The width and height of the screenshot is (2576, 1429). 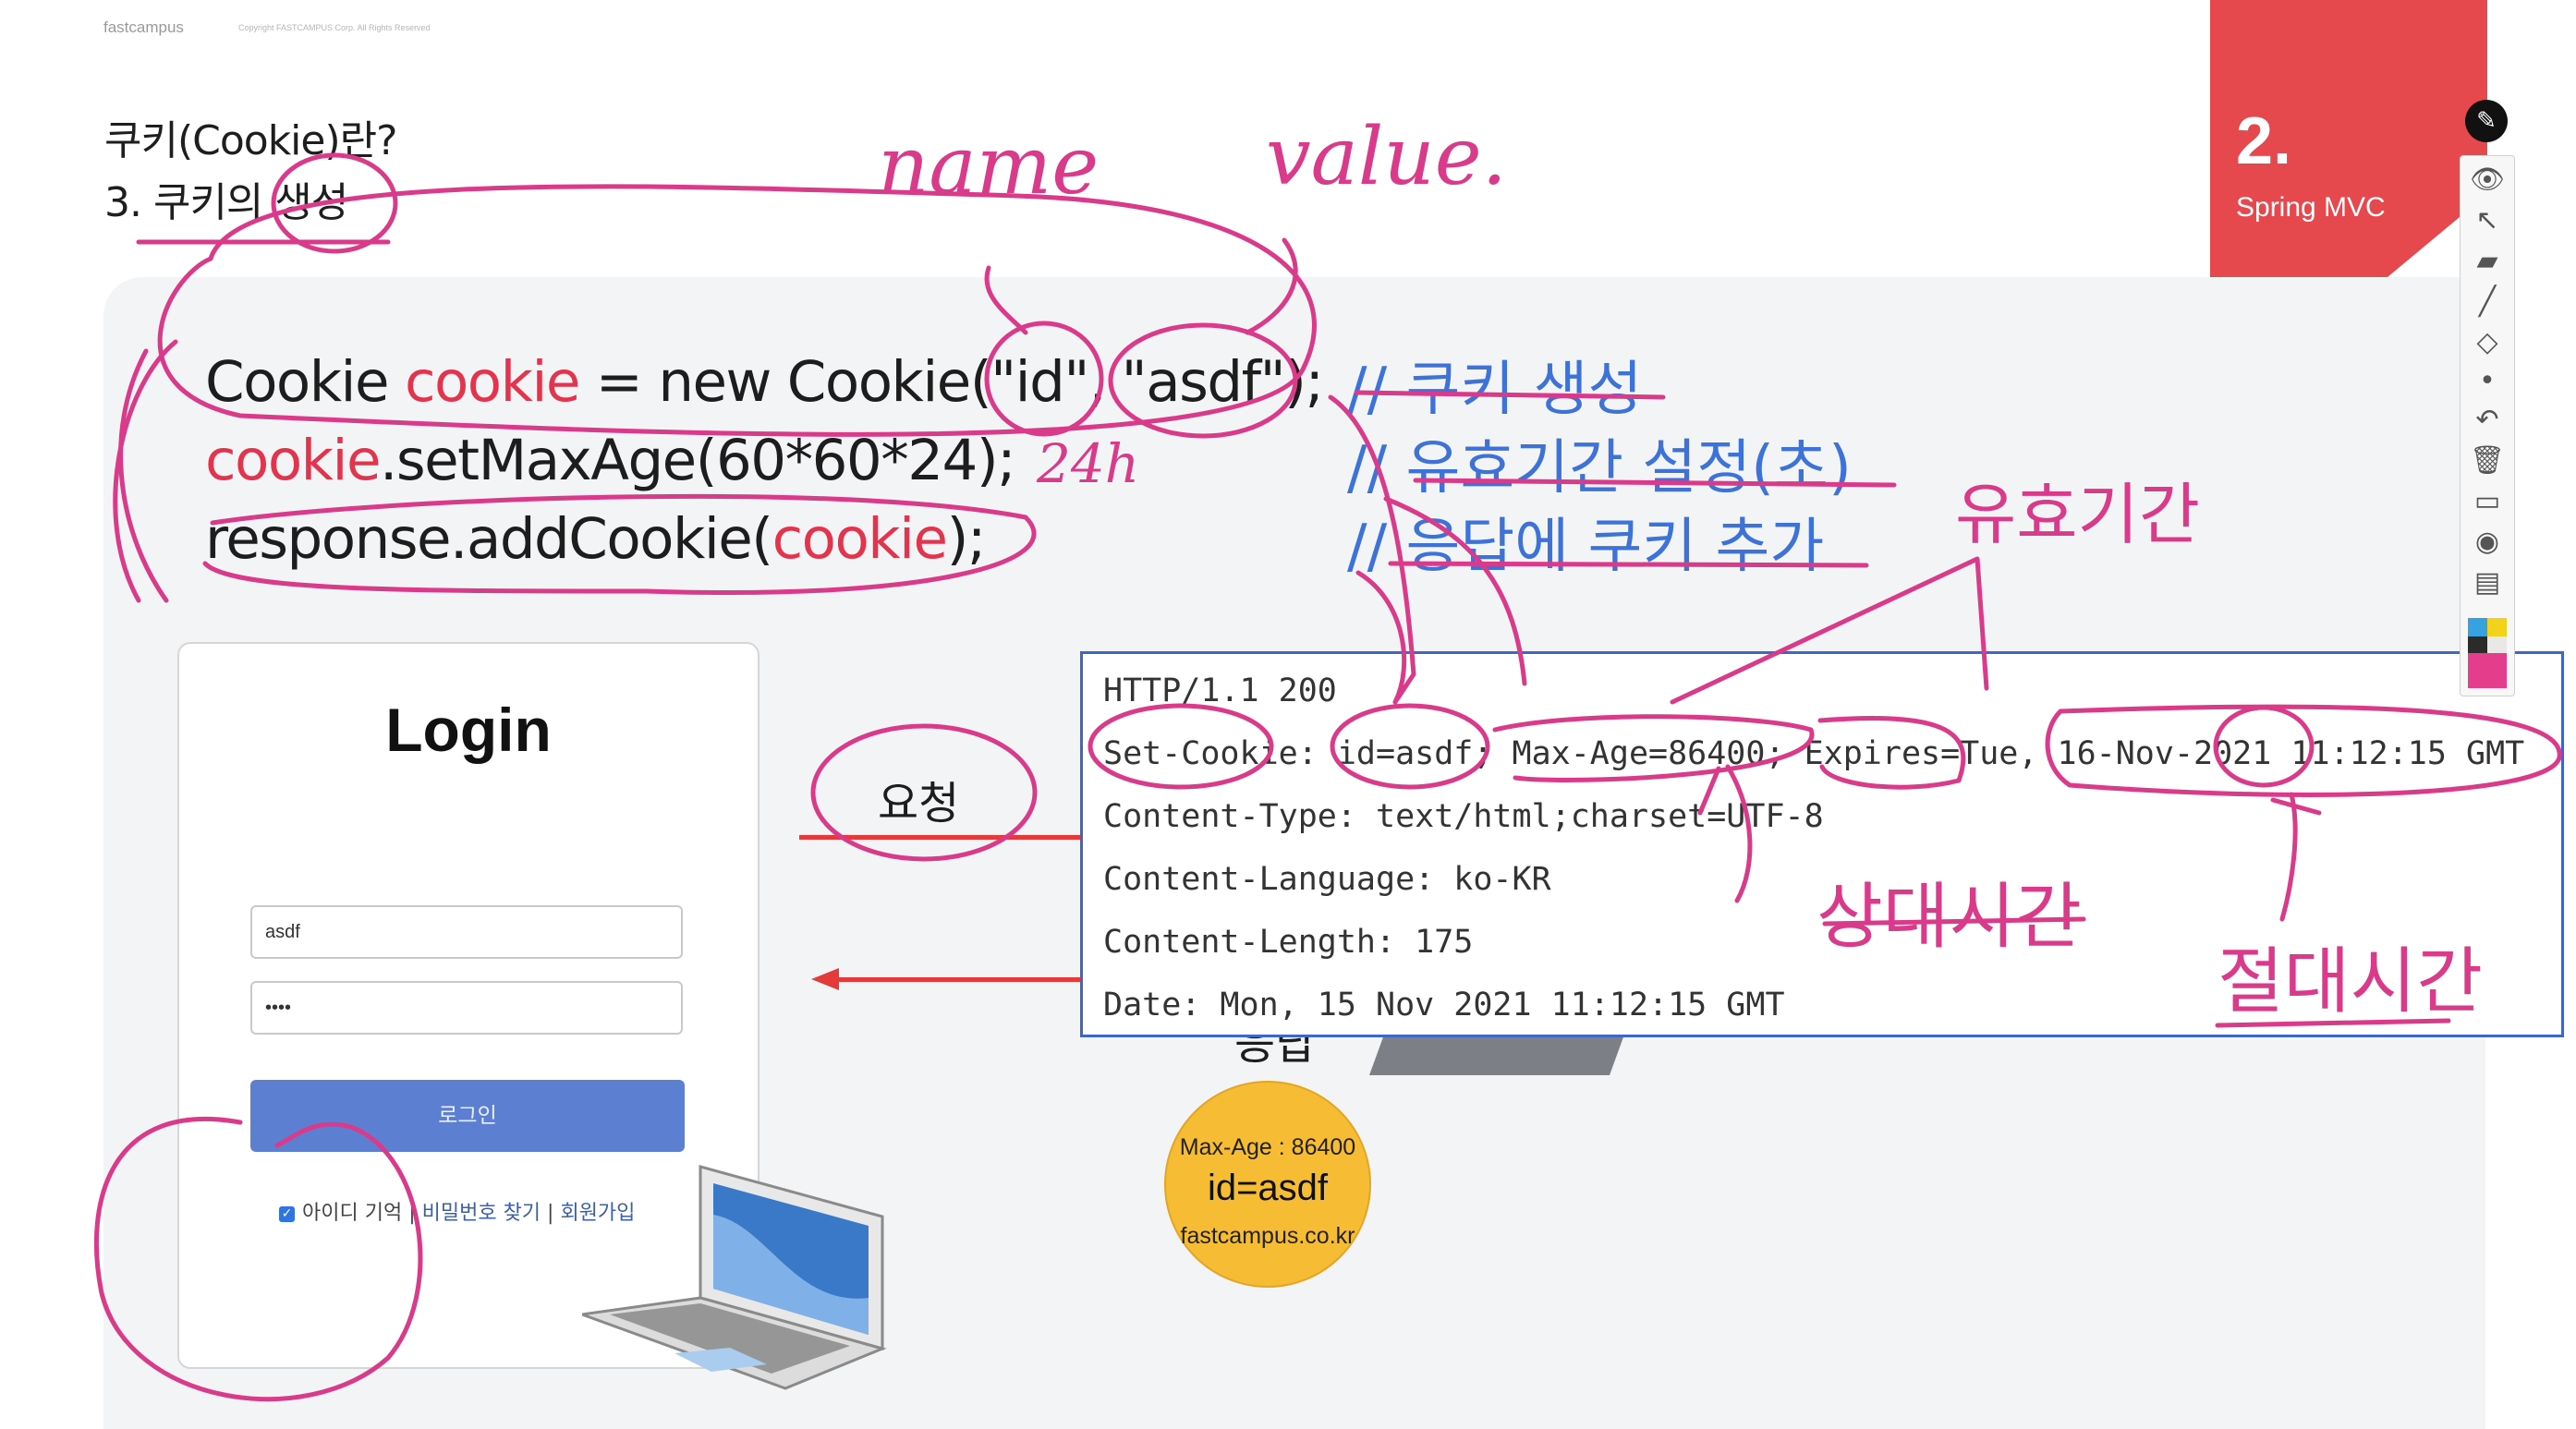 What do you see at coordinates (2487, 179) in the screenshot?
I see `eye-icon: 👁` at bounding box center [2487, 179].